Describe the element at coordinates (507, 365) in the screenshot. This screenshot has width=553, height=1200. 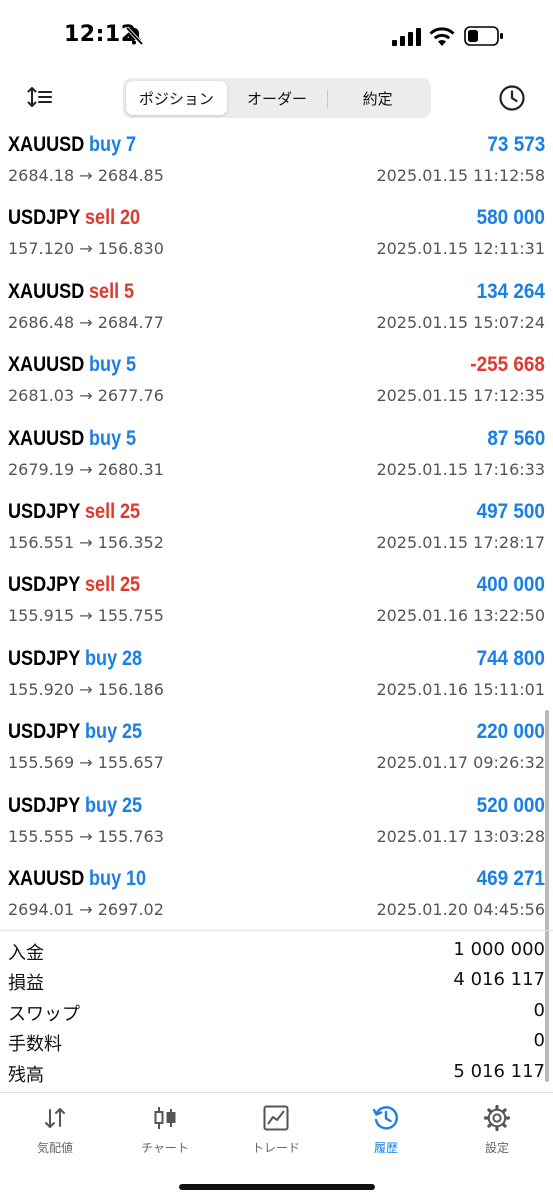
I see `deal-profit: -255 668` at that location.